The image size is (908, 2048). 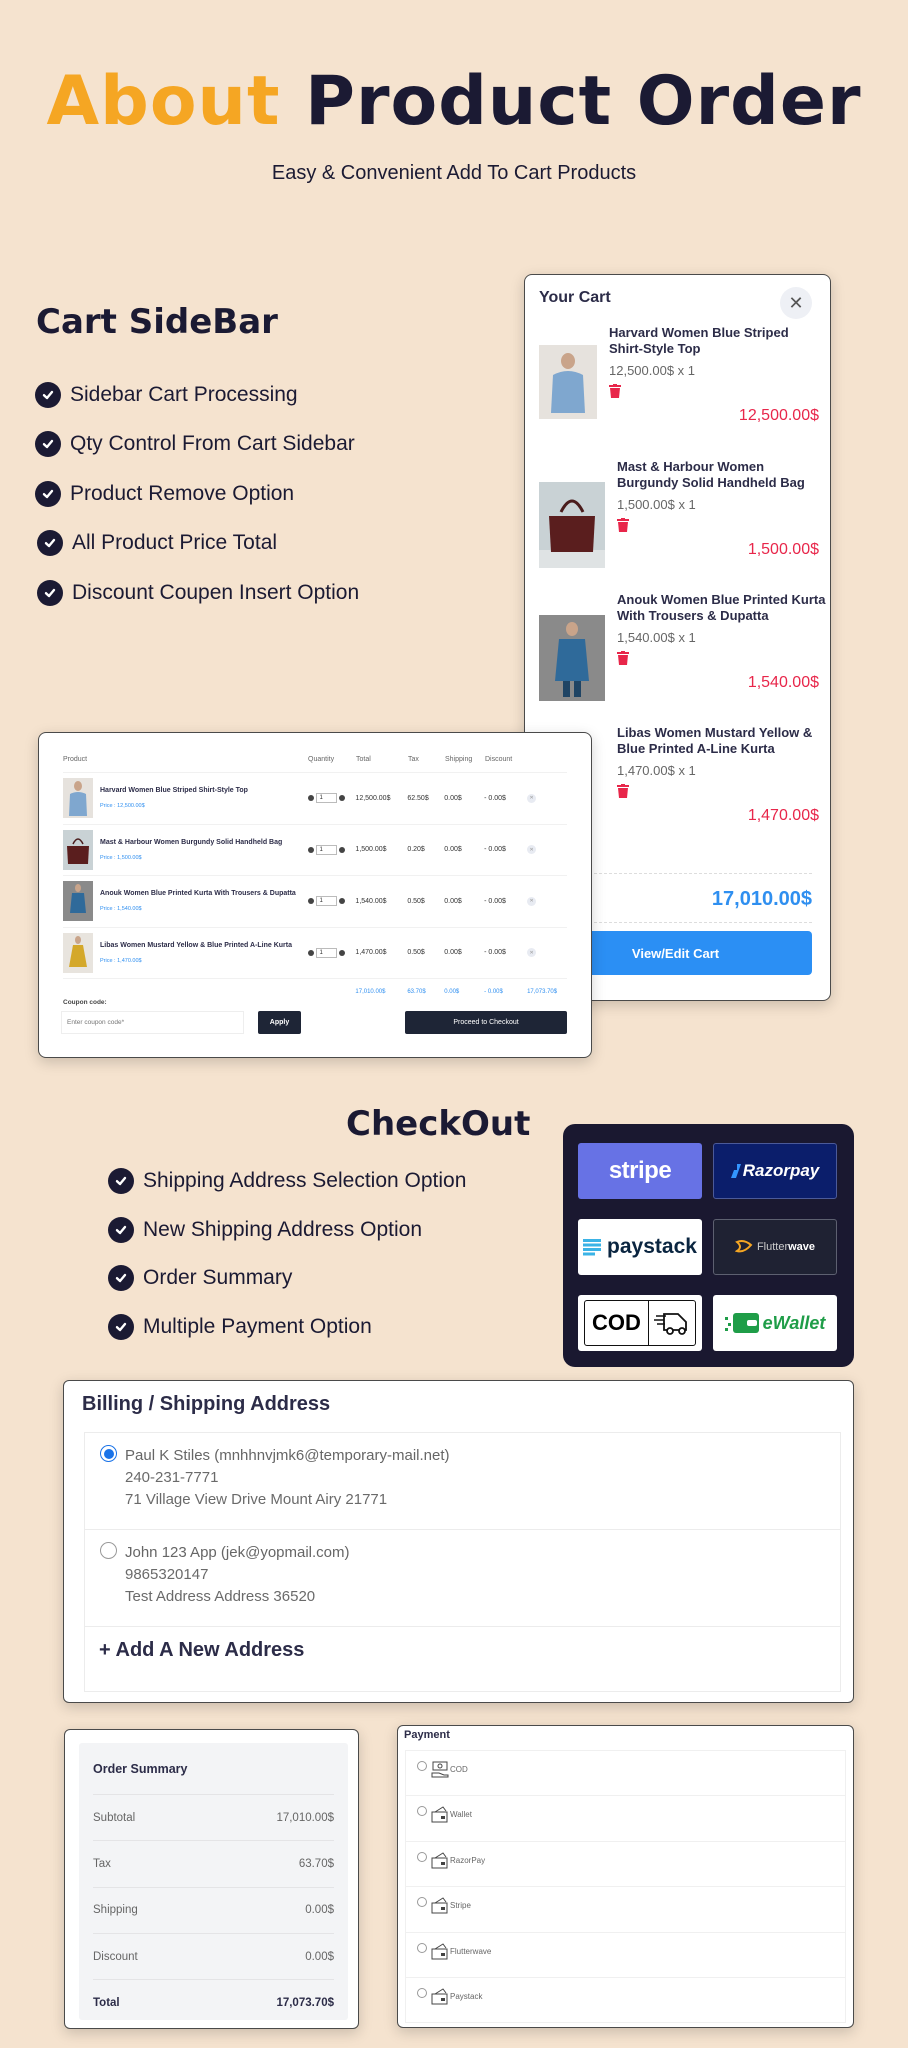 I want to click on wallet-icon, so click(x=741, y=1323).